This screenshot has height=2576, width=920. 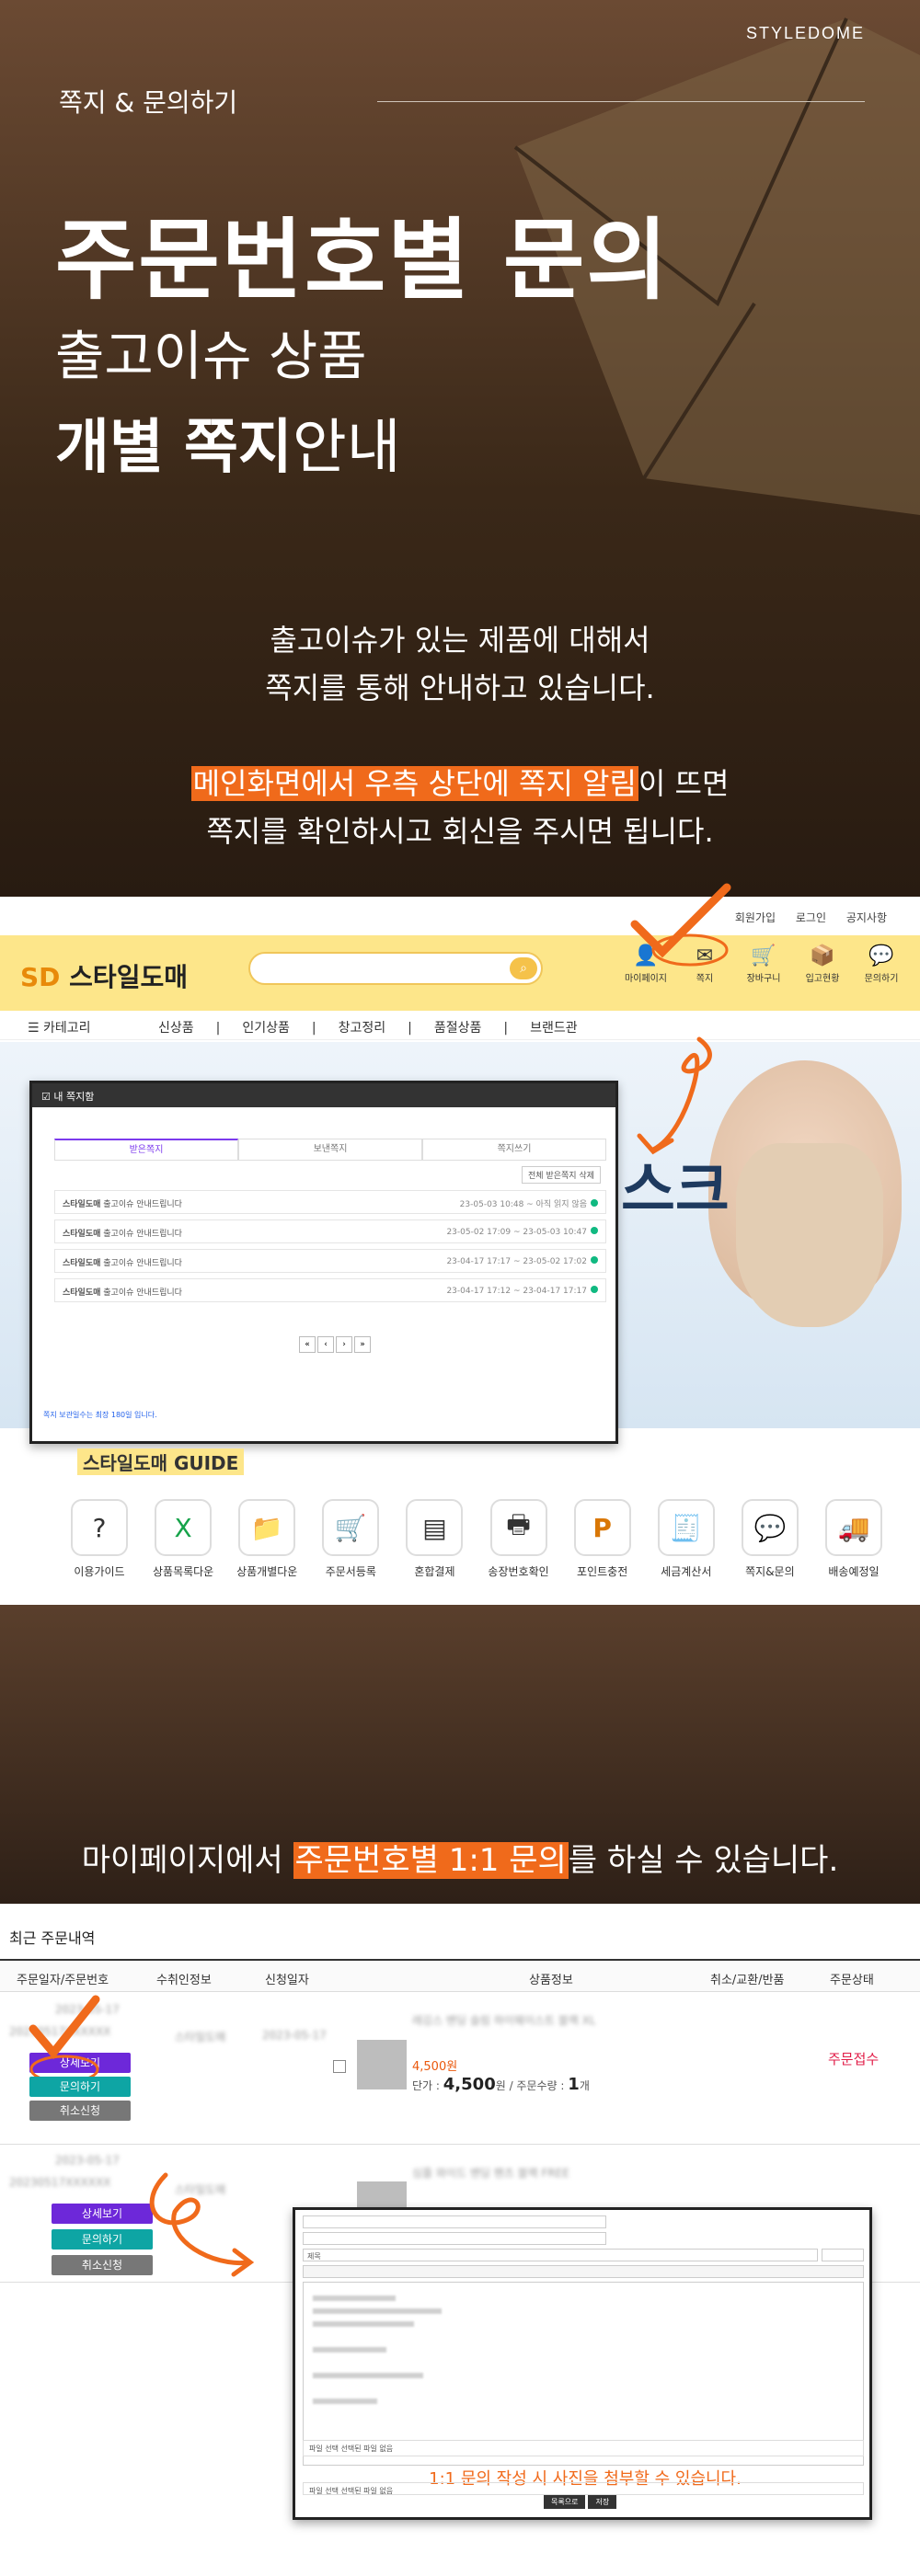 What do you see at coordinates (523, 968) in the screenshot?
I see `search-icon: ⌕` at bounding box center [523, 968].